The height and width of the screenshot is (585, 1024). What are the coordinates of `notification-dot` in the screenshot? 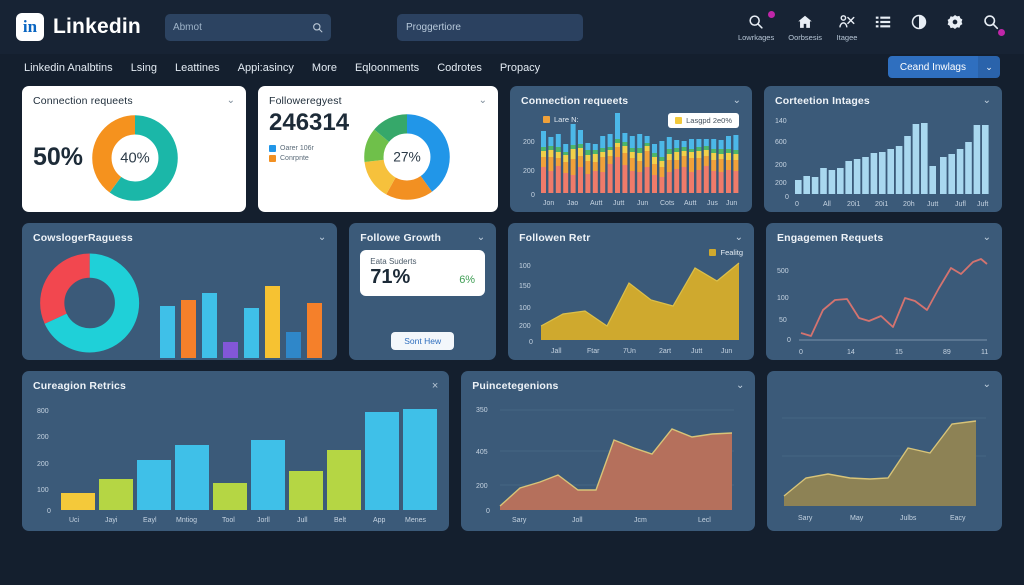 It's located at (772, 14).